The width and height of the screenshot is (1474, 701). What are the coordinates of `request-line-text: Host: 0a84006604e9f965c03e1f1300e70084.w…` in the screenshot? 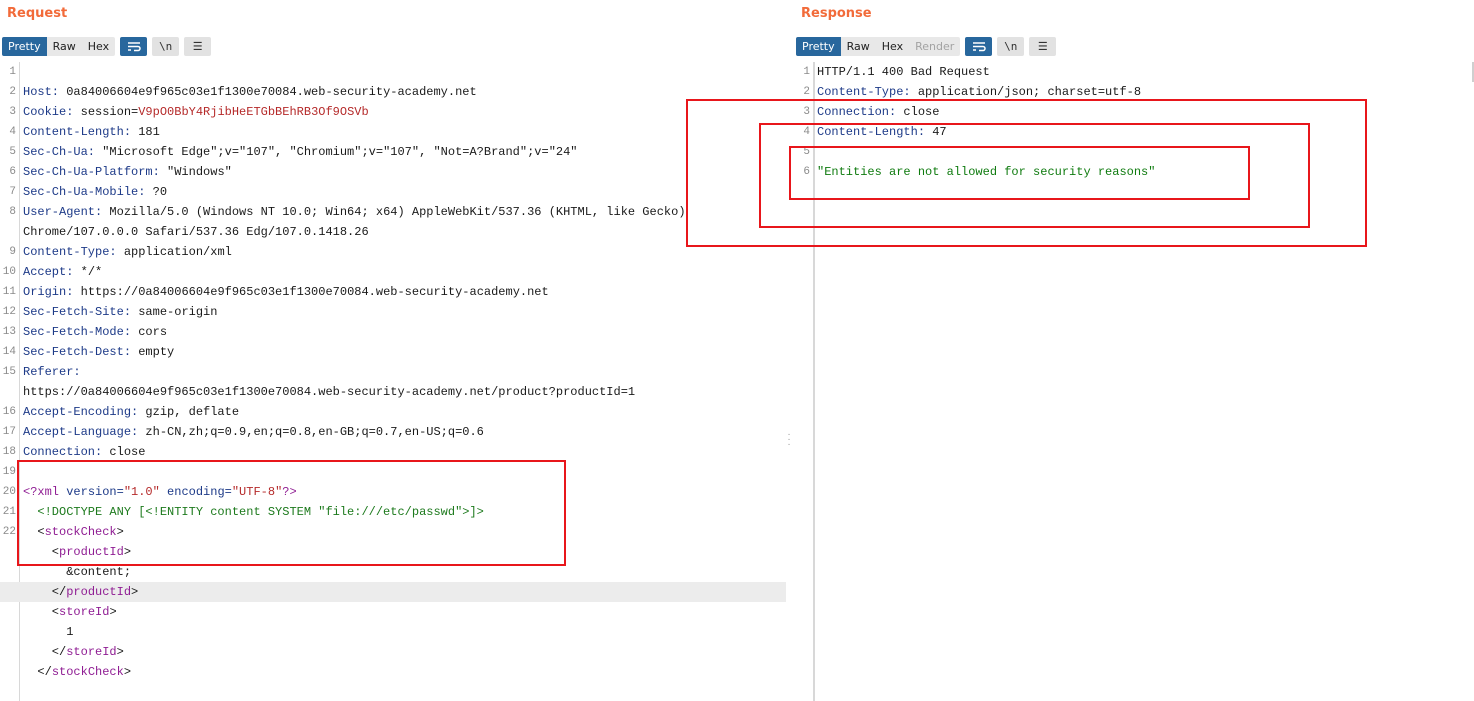 It's located at (250, 92).